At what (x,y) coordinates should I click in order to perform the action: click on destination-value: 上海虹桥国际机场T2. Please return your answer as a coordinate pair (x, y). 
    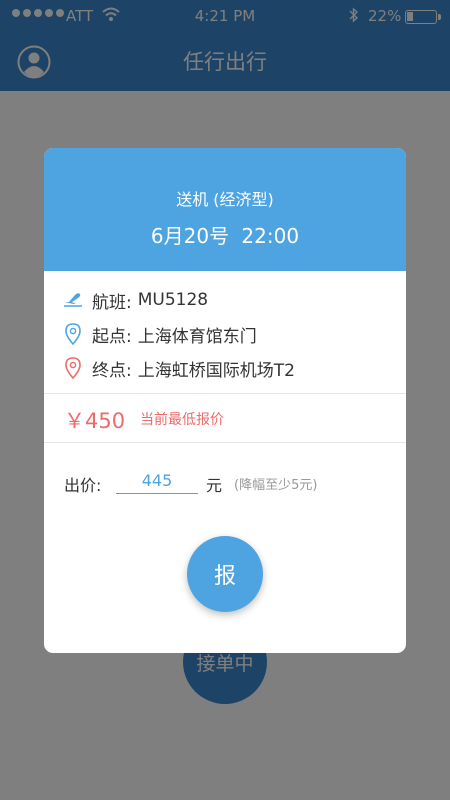
    Looking at the image, I should click on (216, 370).